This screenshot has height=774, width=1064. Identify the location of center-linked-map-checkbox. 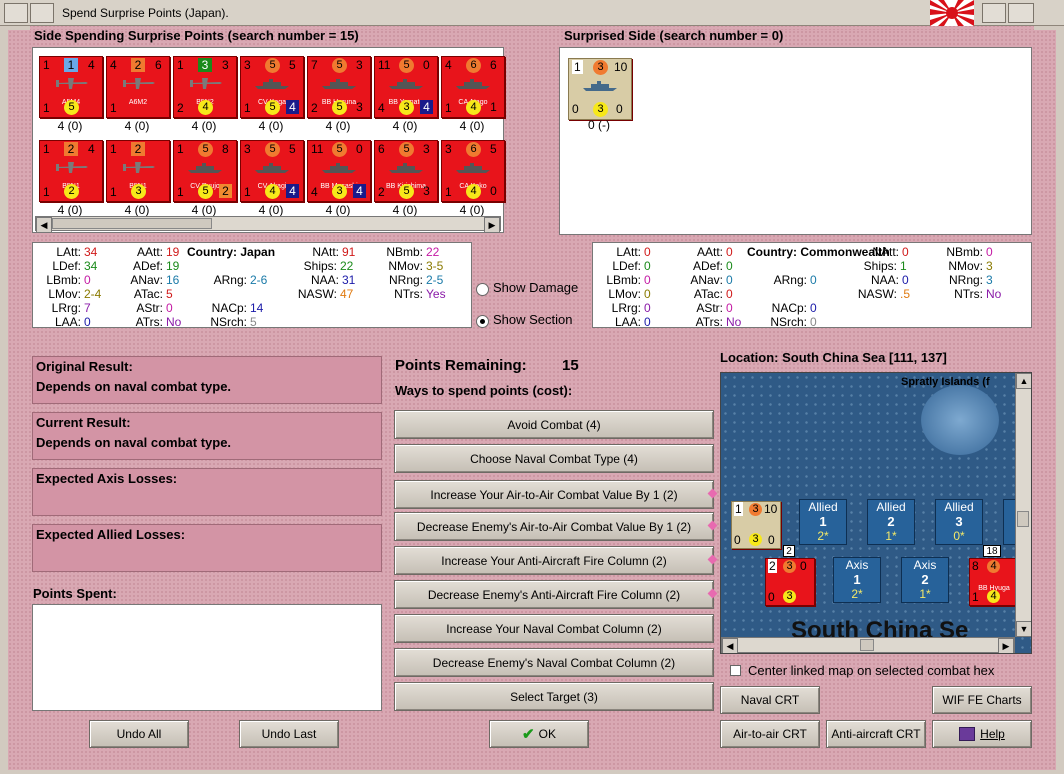
(735, 670).